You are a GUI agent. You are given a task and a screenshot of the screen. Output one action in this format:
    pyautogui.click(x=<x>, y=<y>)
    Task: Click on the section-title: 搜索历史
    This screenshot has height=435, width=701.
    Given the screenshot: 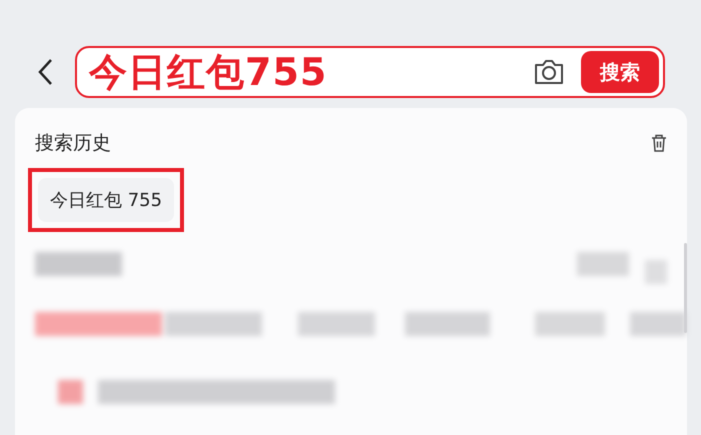 What is the action you would take?
    pyautogui.click(x=73, y=143)
    